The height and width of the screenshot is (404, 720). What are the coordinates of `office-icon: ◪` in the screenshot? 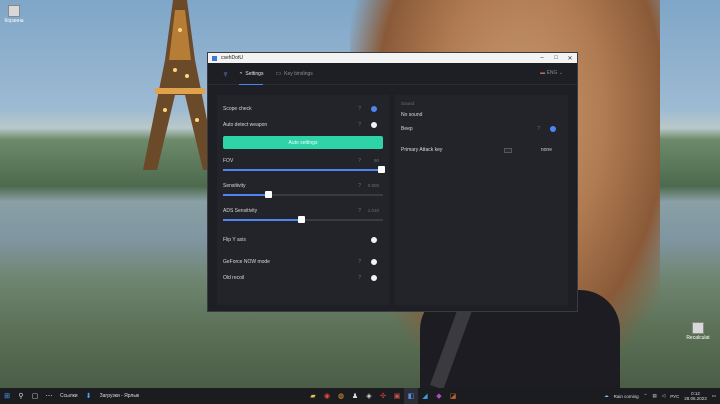 It's located at (453, 396).